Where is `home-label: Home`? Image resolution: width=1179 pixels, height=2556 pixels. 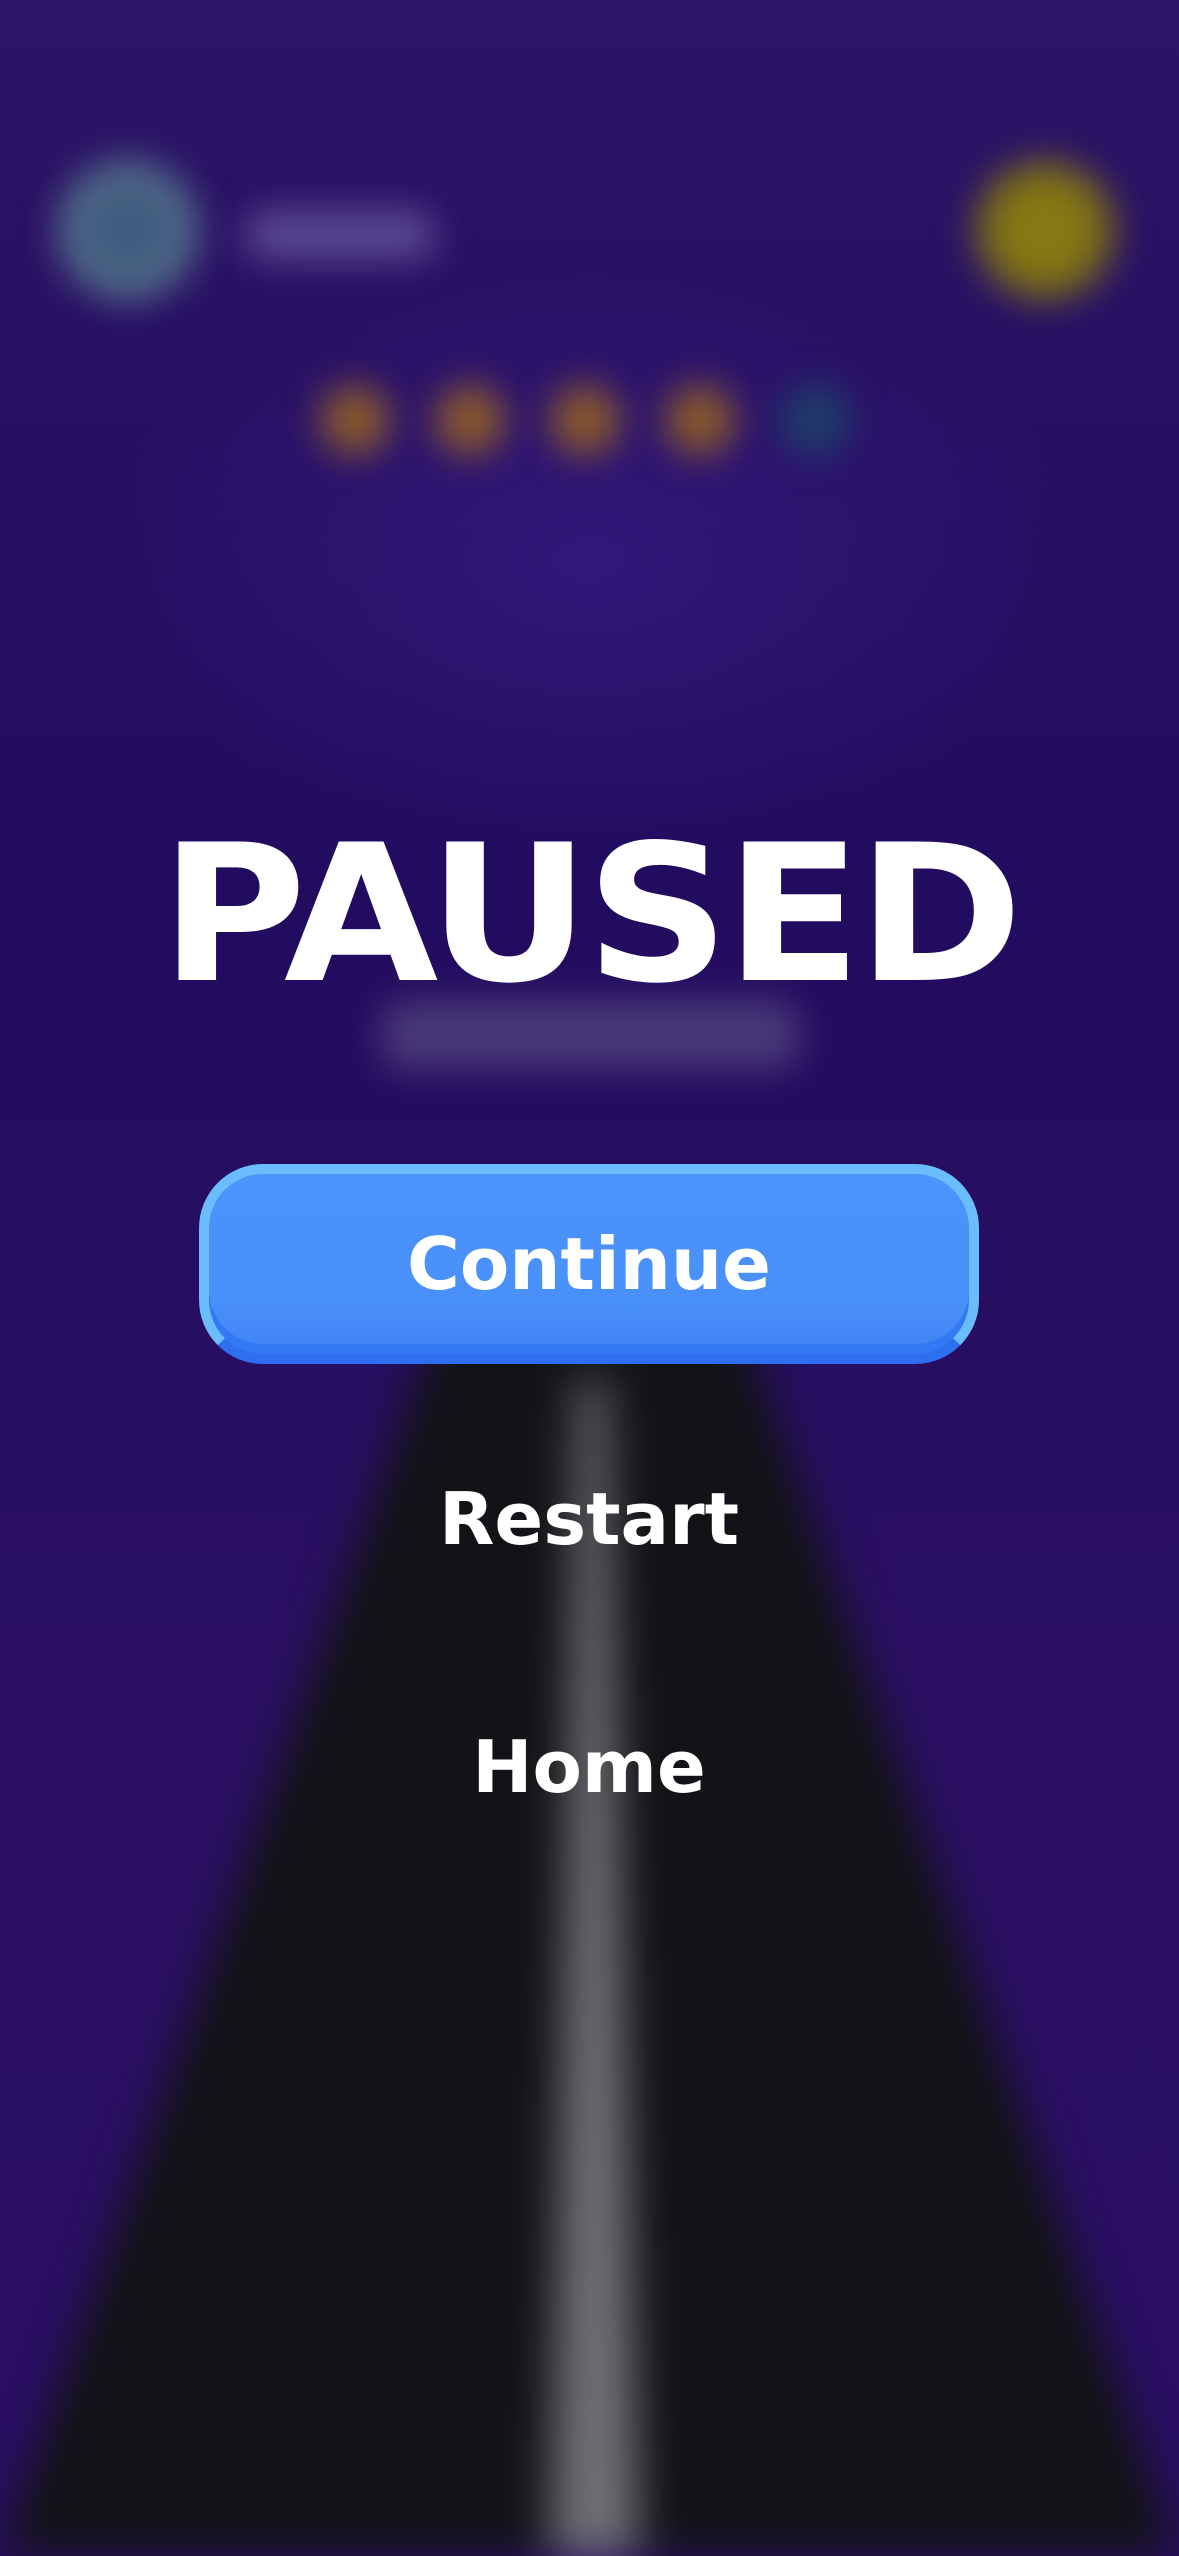
home-label: Home is located at coordinates (589, 1767).